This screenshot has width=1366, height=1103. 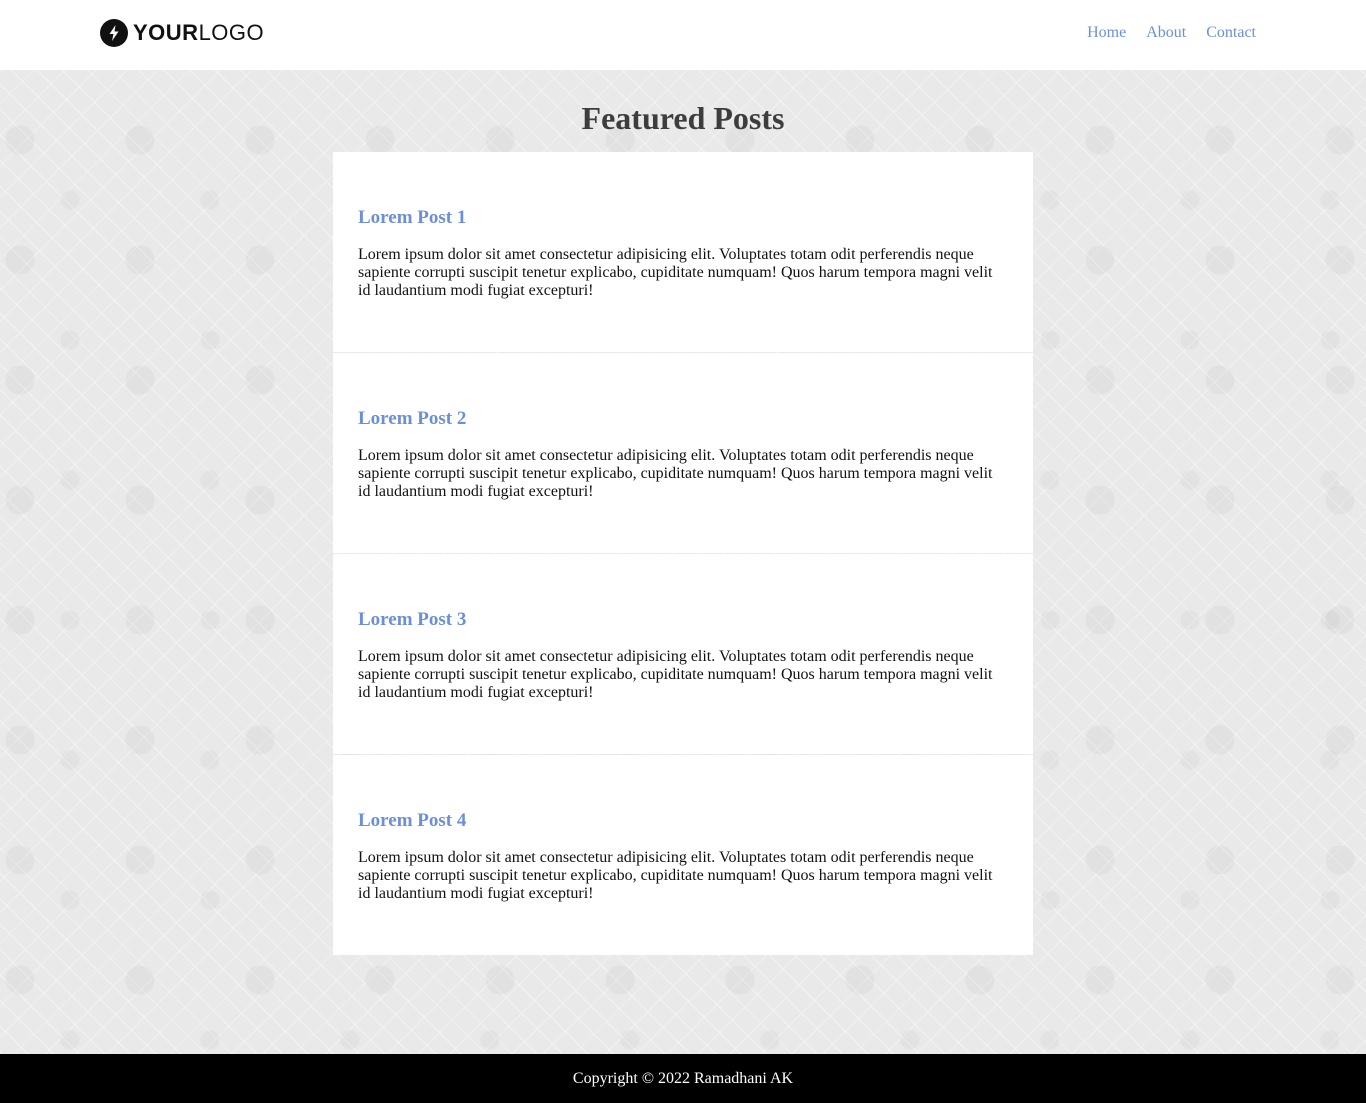 What do you see at coordinates (1231, 33) in the screenshot?
I see `nav-link-contact: Contact` at bounding box center [1231, 33].